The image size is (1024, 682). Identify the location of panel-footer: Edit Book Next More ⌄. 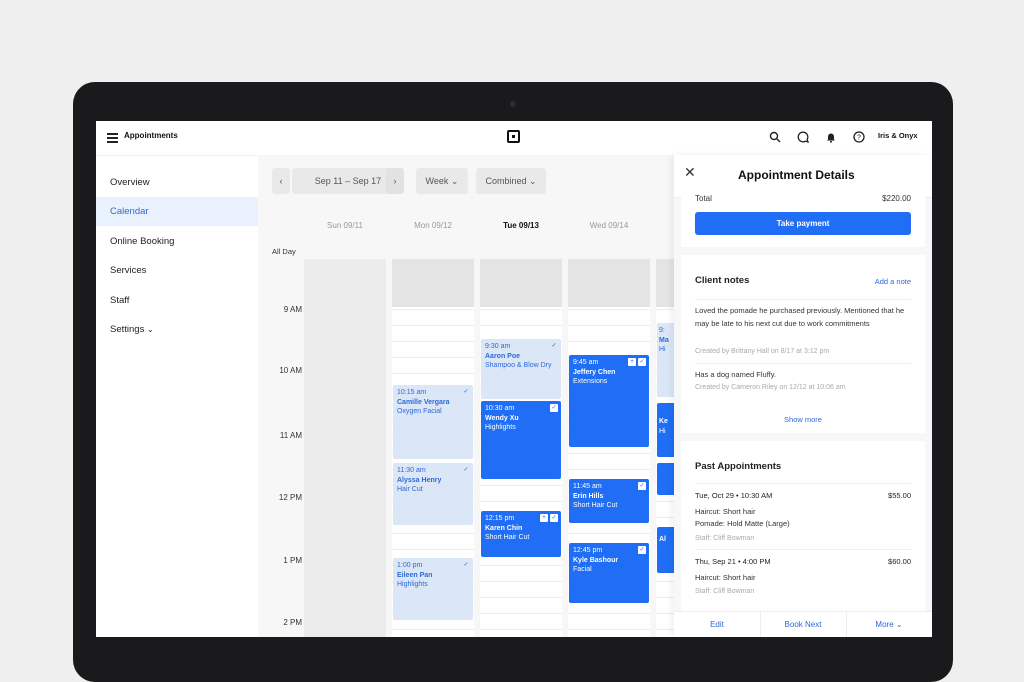
(803, 624).